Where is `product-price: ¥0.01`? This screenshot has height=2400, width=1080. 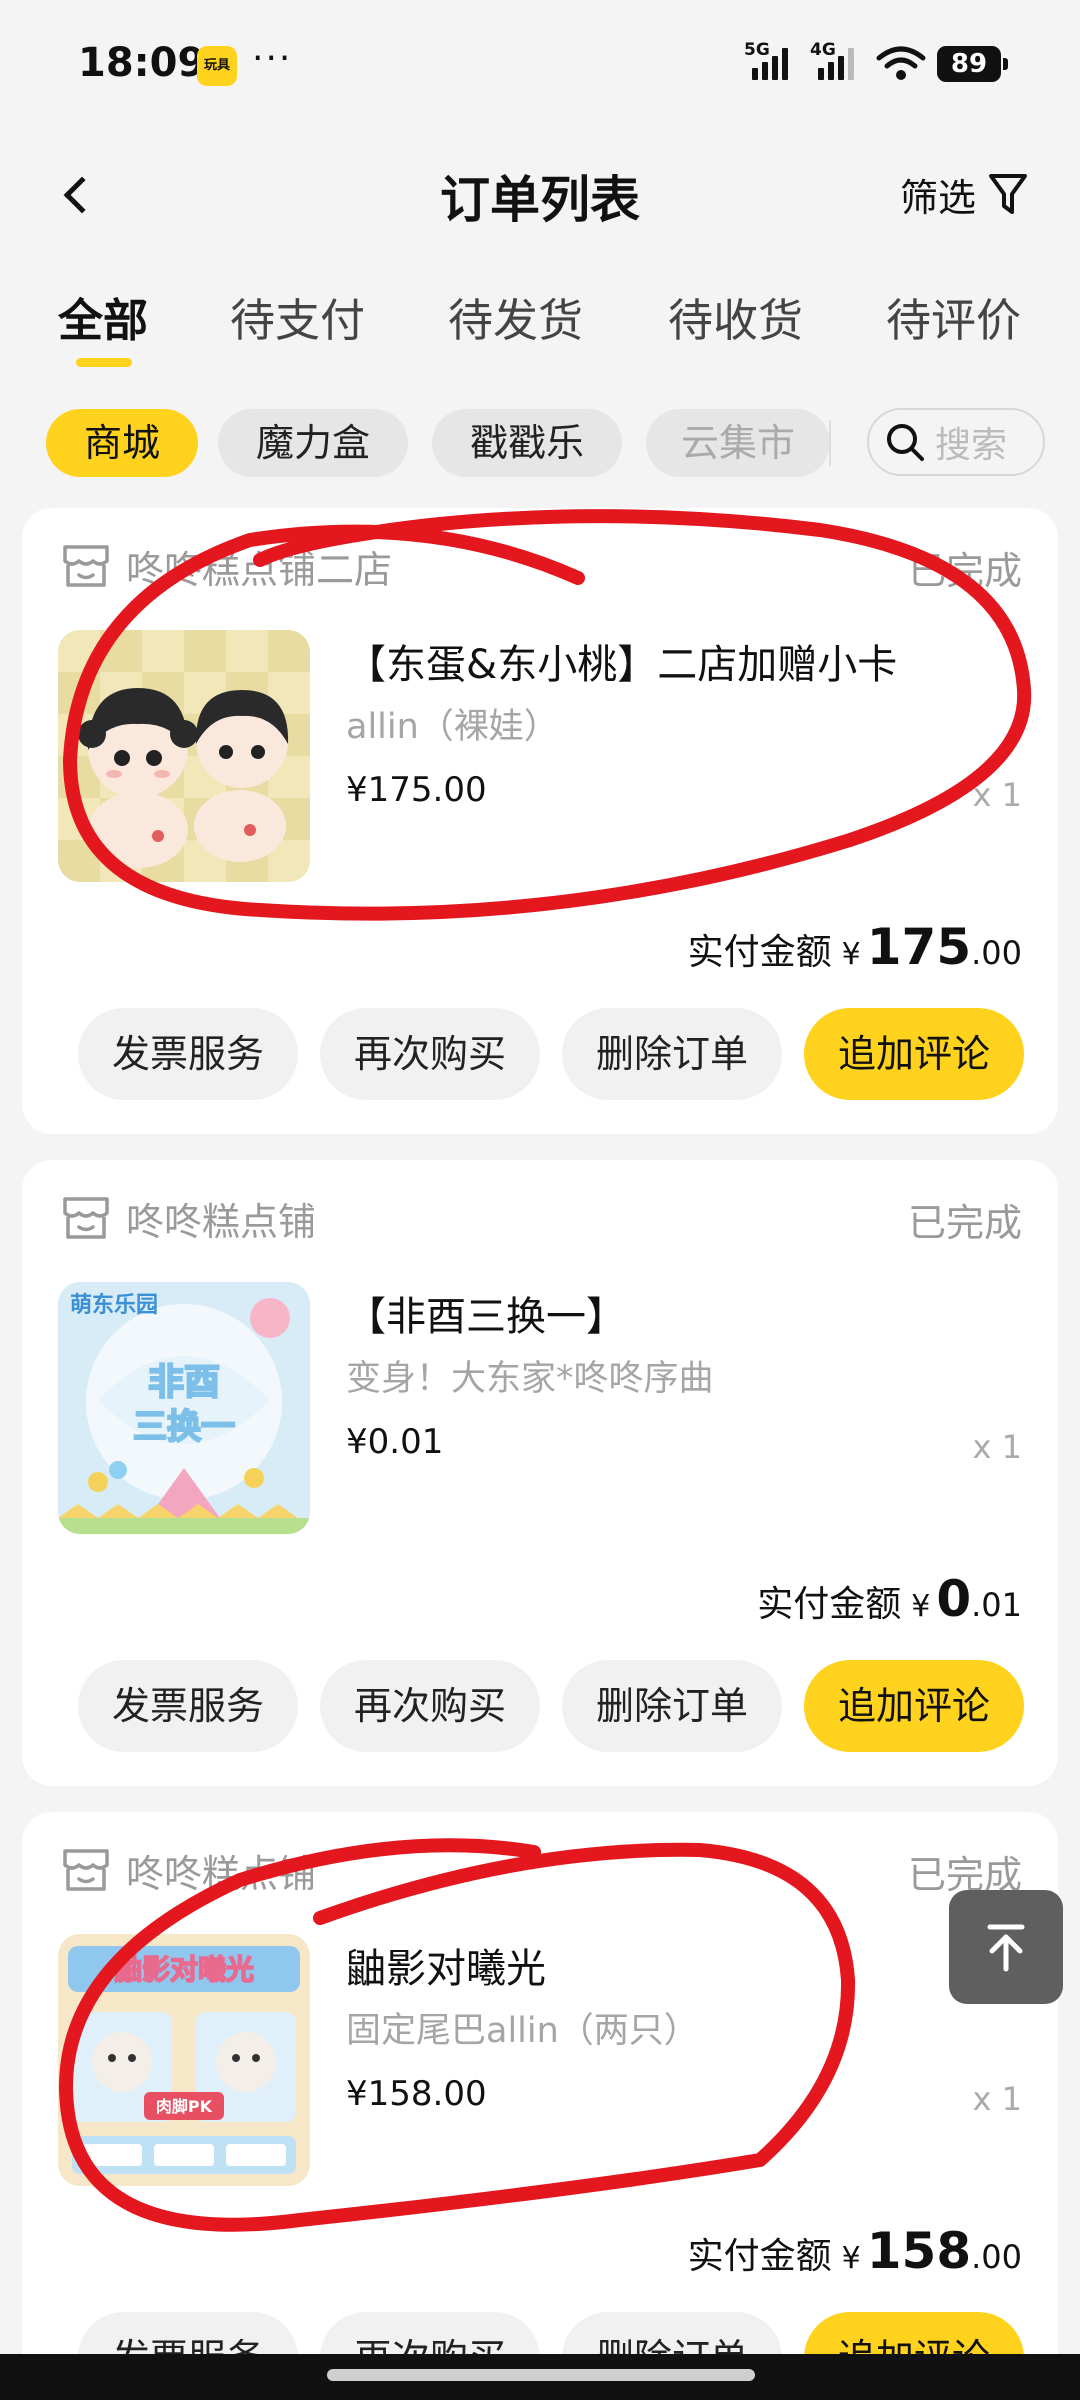
product-price: ¥0.01 is located at coordinates (395, 1442).